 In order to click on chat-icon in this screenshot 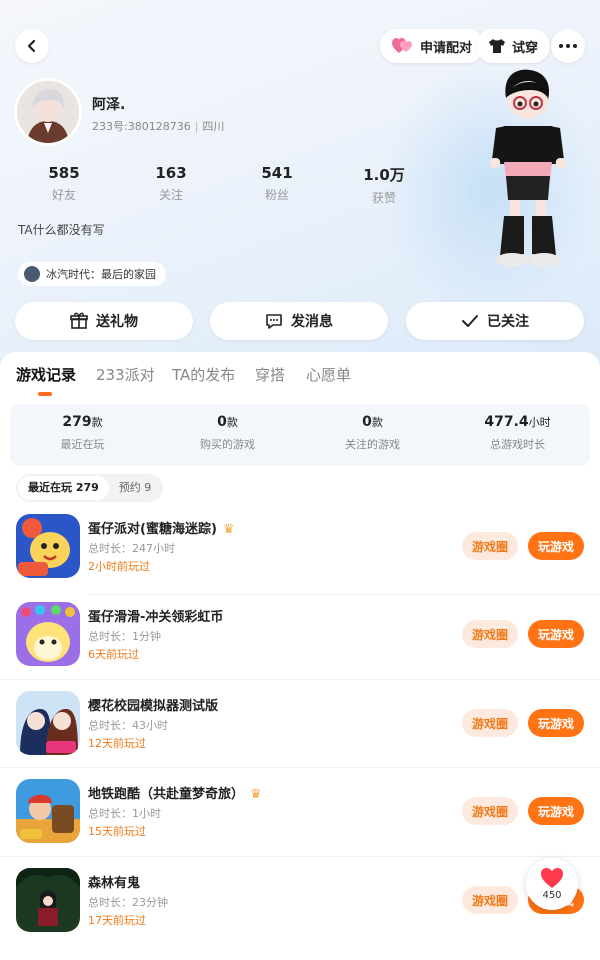, I will do `click(274, 321)`.